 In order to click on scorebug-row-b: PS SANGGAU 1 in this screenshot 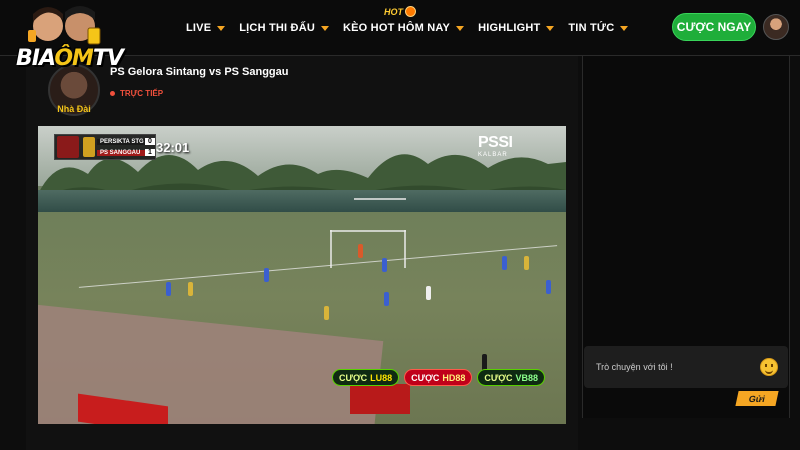, I will do `click(126, 152)`.